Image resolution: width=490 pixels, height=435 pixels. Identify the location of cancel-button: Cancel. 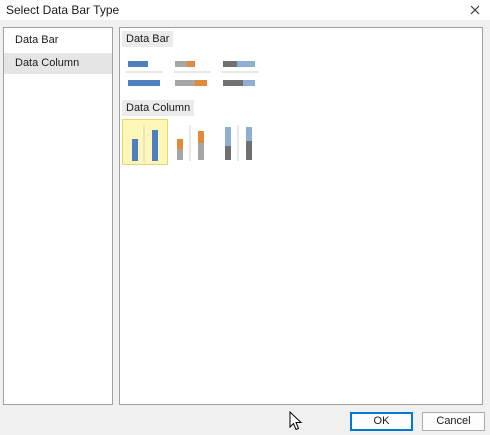
(453, 421).